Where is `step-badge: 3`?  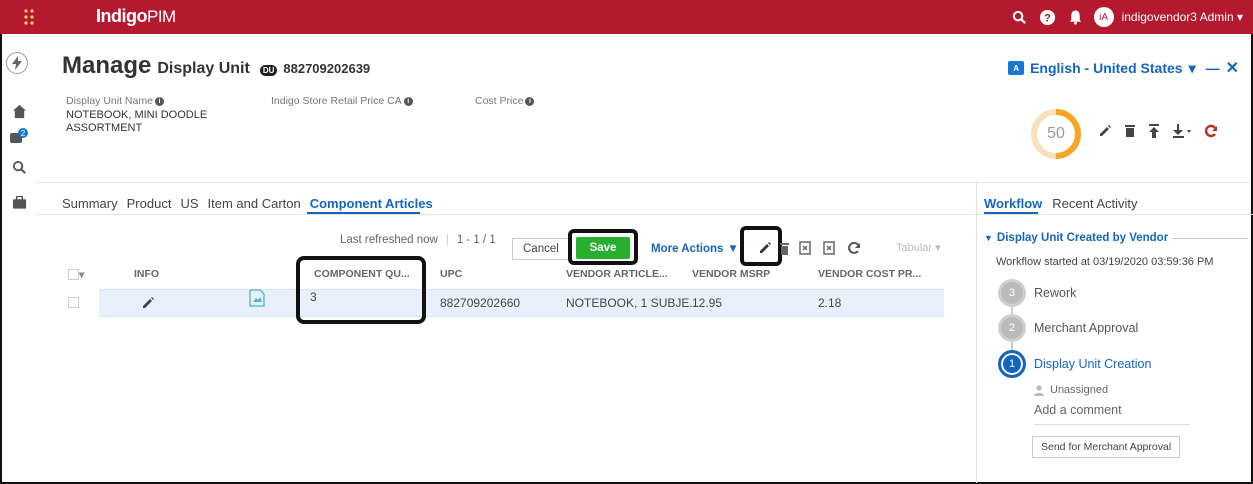 step-badge: 3 is located at coordinates (1012, 293).